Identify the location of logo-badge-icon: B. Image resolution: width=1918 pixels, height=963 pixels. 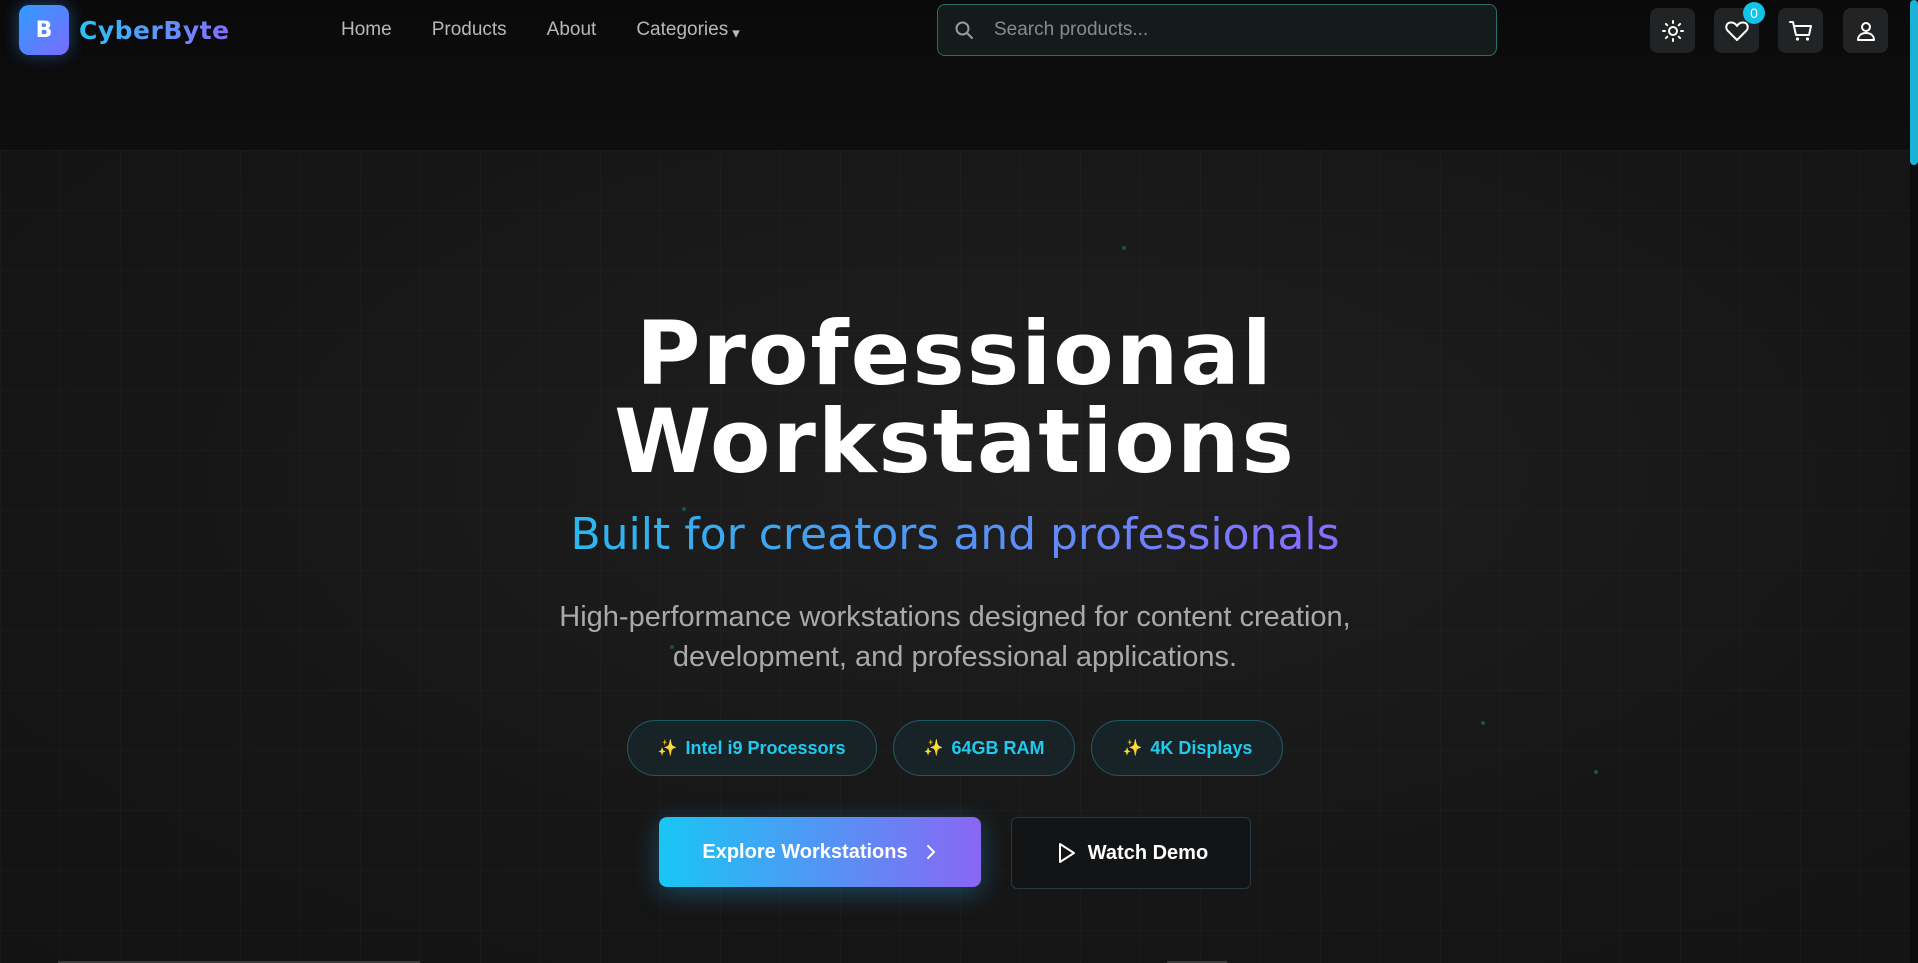
(44, 30).